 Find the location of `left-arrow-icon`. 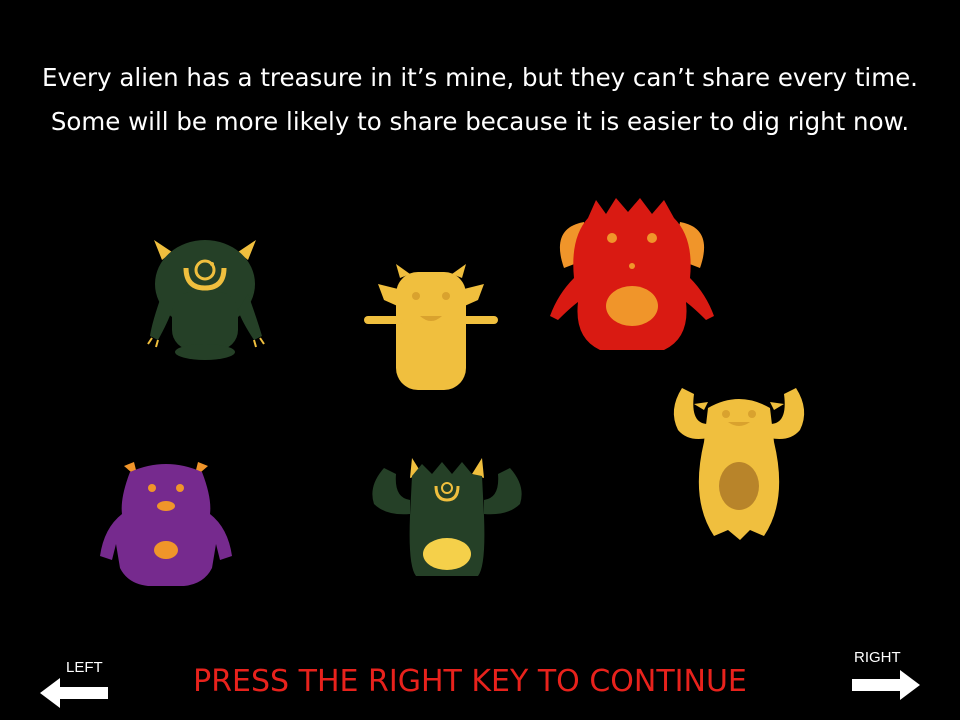

left-arrow-icon is located at coordinates (74, 693).